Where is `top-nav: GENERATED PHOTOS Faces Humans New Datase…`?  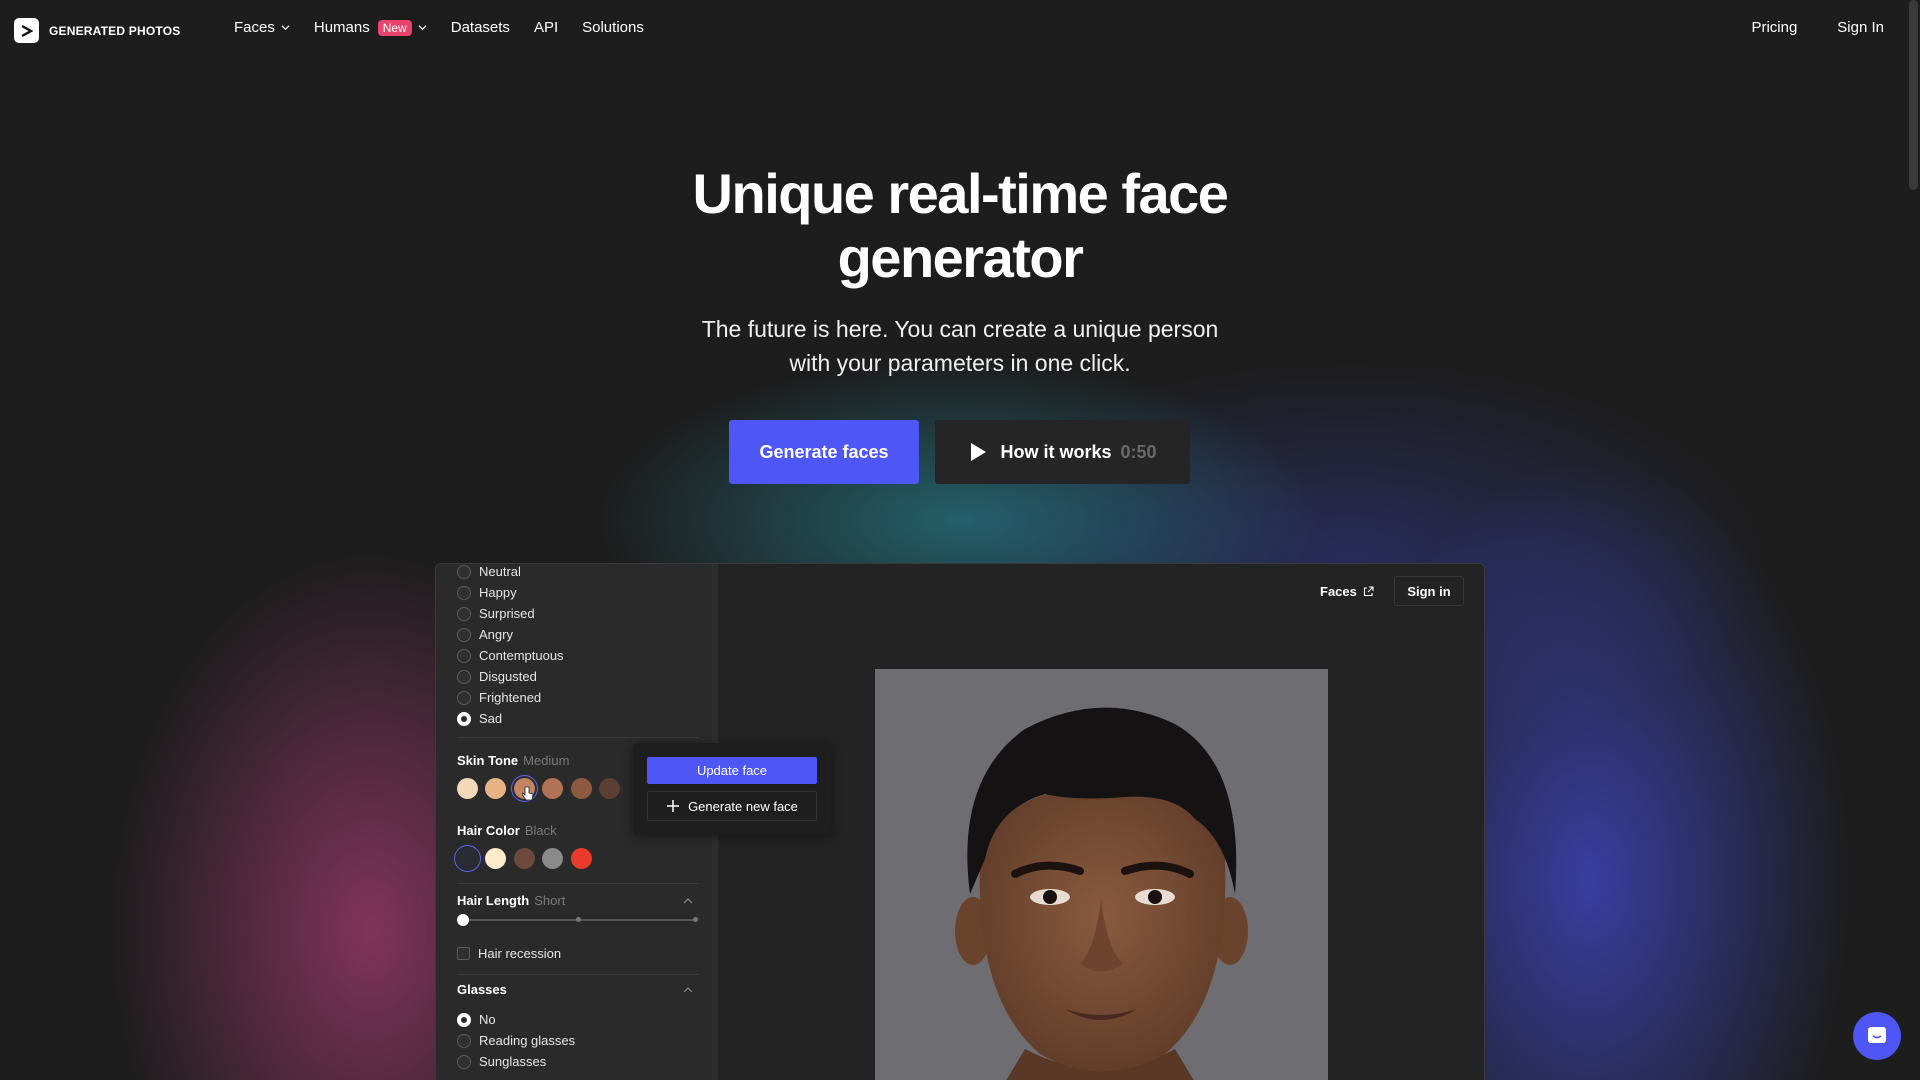 top-nav: GENERATED PHOTOS Faces Humans New Datase… is located at coordinates (960, 30).